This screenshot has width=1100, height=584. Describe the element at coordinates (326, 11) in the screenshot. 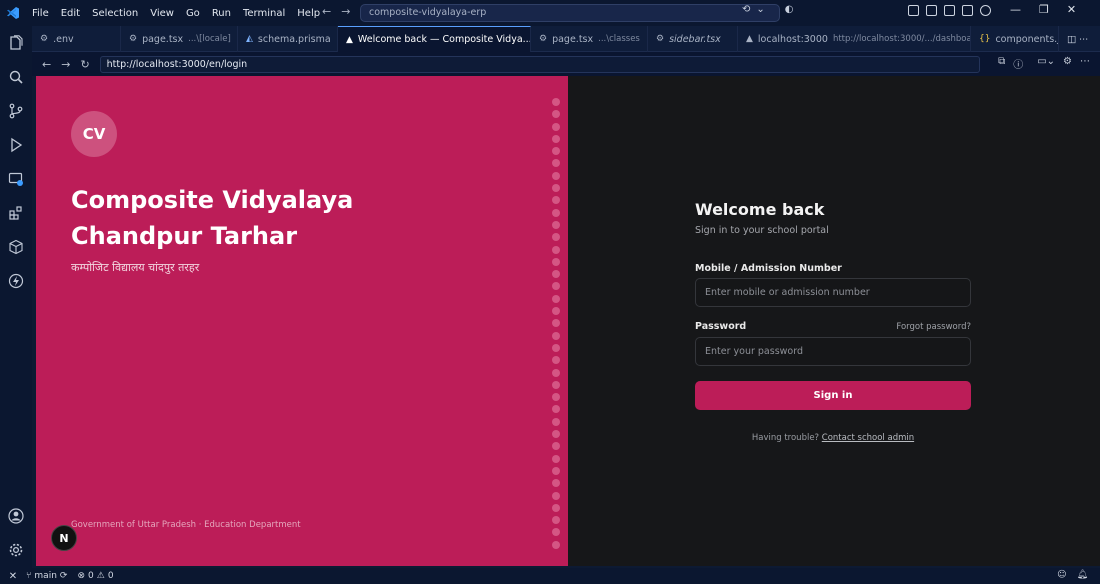

I see `back-arrow-icon: ←` at that location.